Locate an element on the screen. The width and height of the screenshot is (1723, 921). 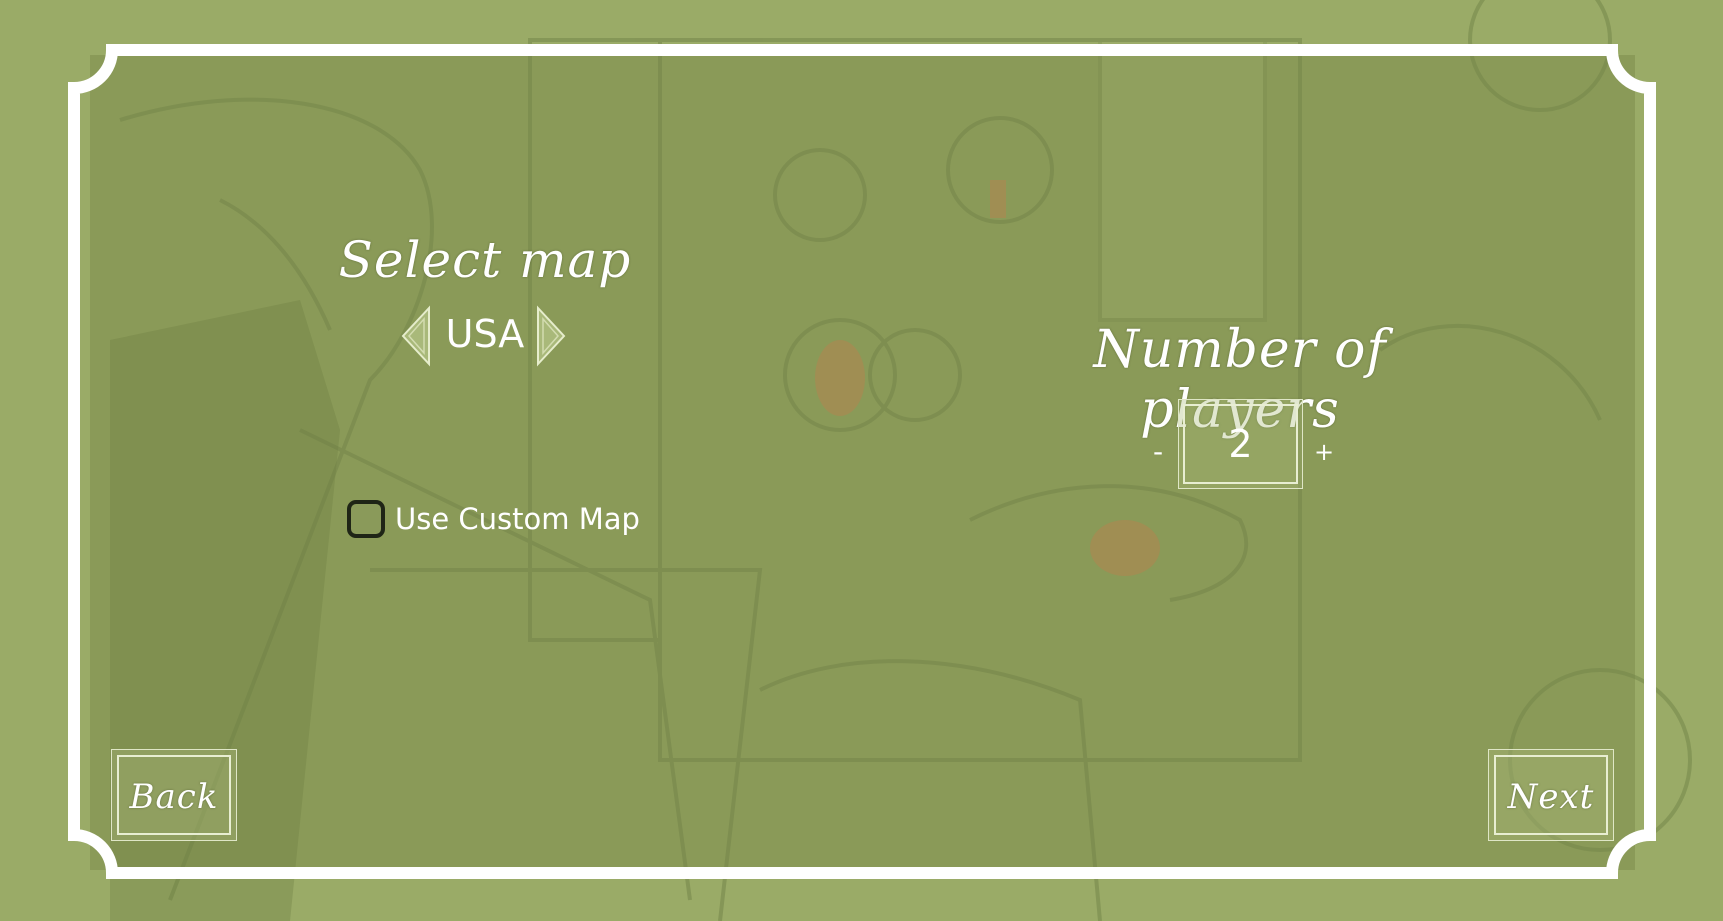
increment-players-button: + is located at coordinates (1324, 452).